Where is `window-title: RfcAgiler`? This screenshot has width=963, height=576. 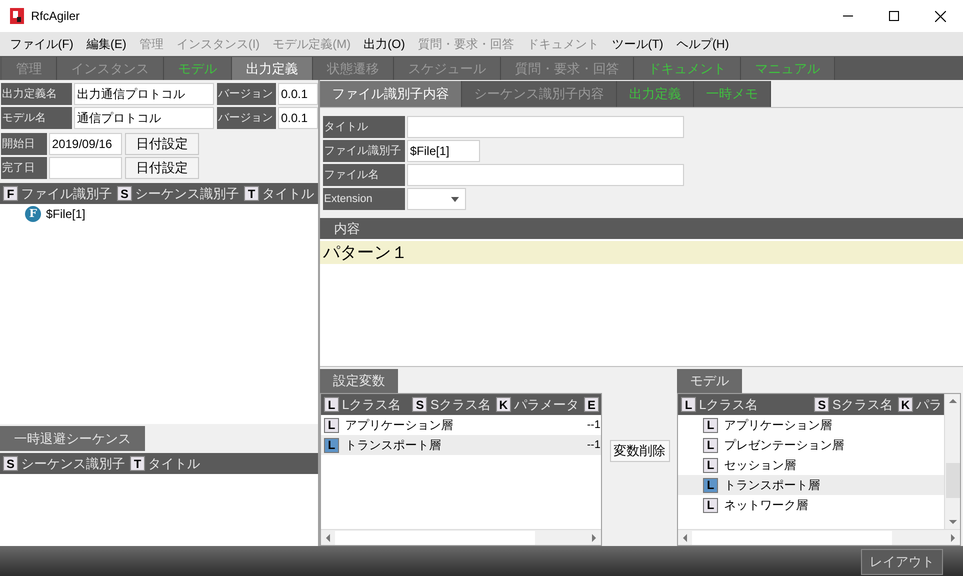
window-title: RfcAgiler is located at coordinates (55, 16).